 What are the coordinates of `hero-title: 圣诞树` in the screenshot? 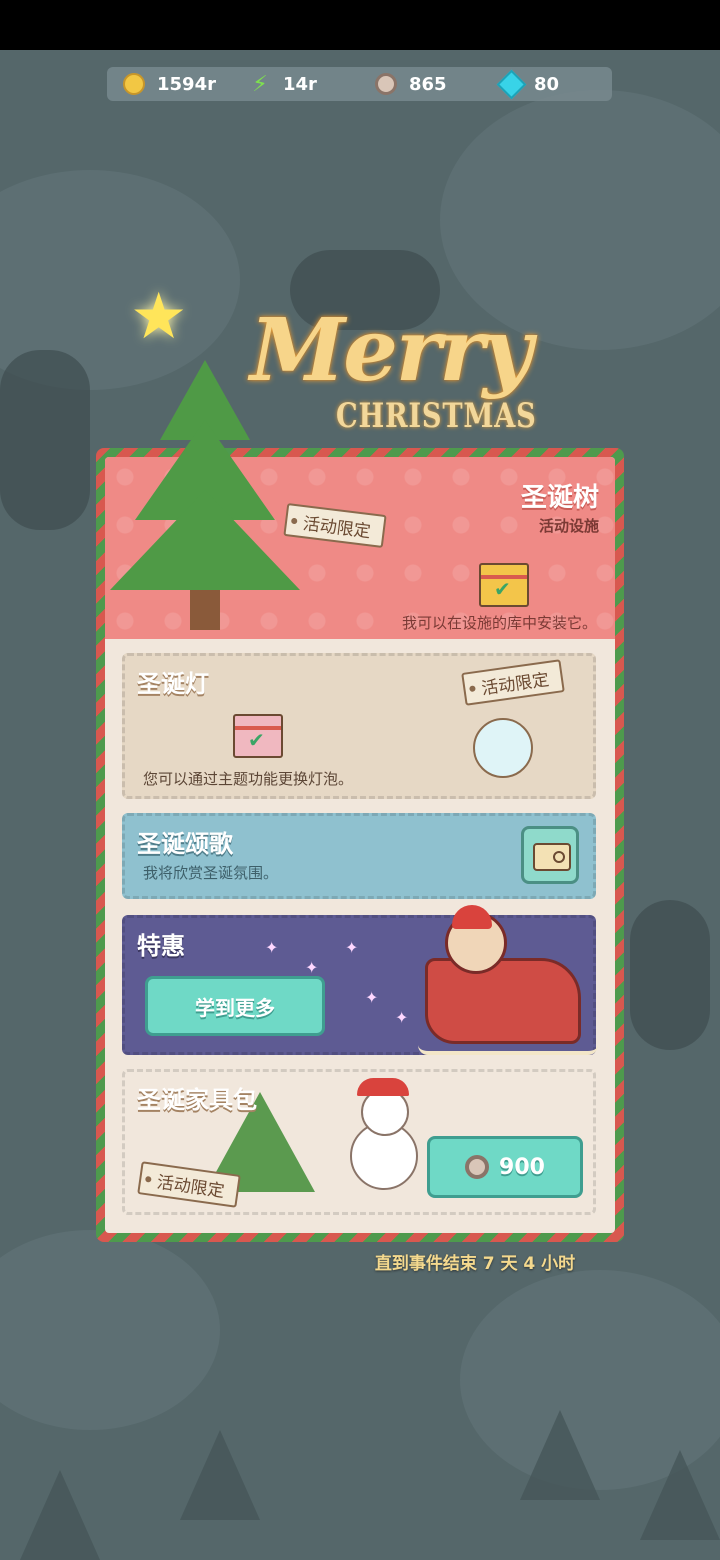 It's located at (559, 498).